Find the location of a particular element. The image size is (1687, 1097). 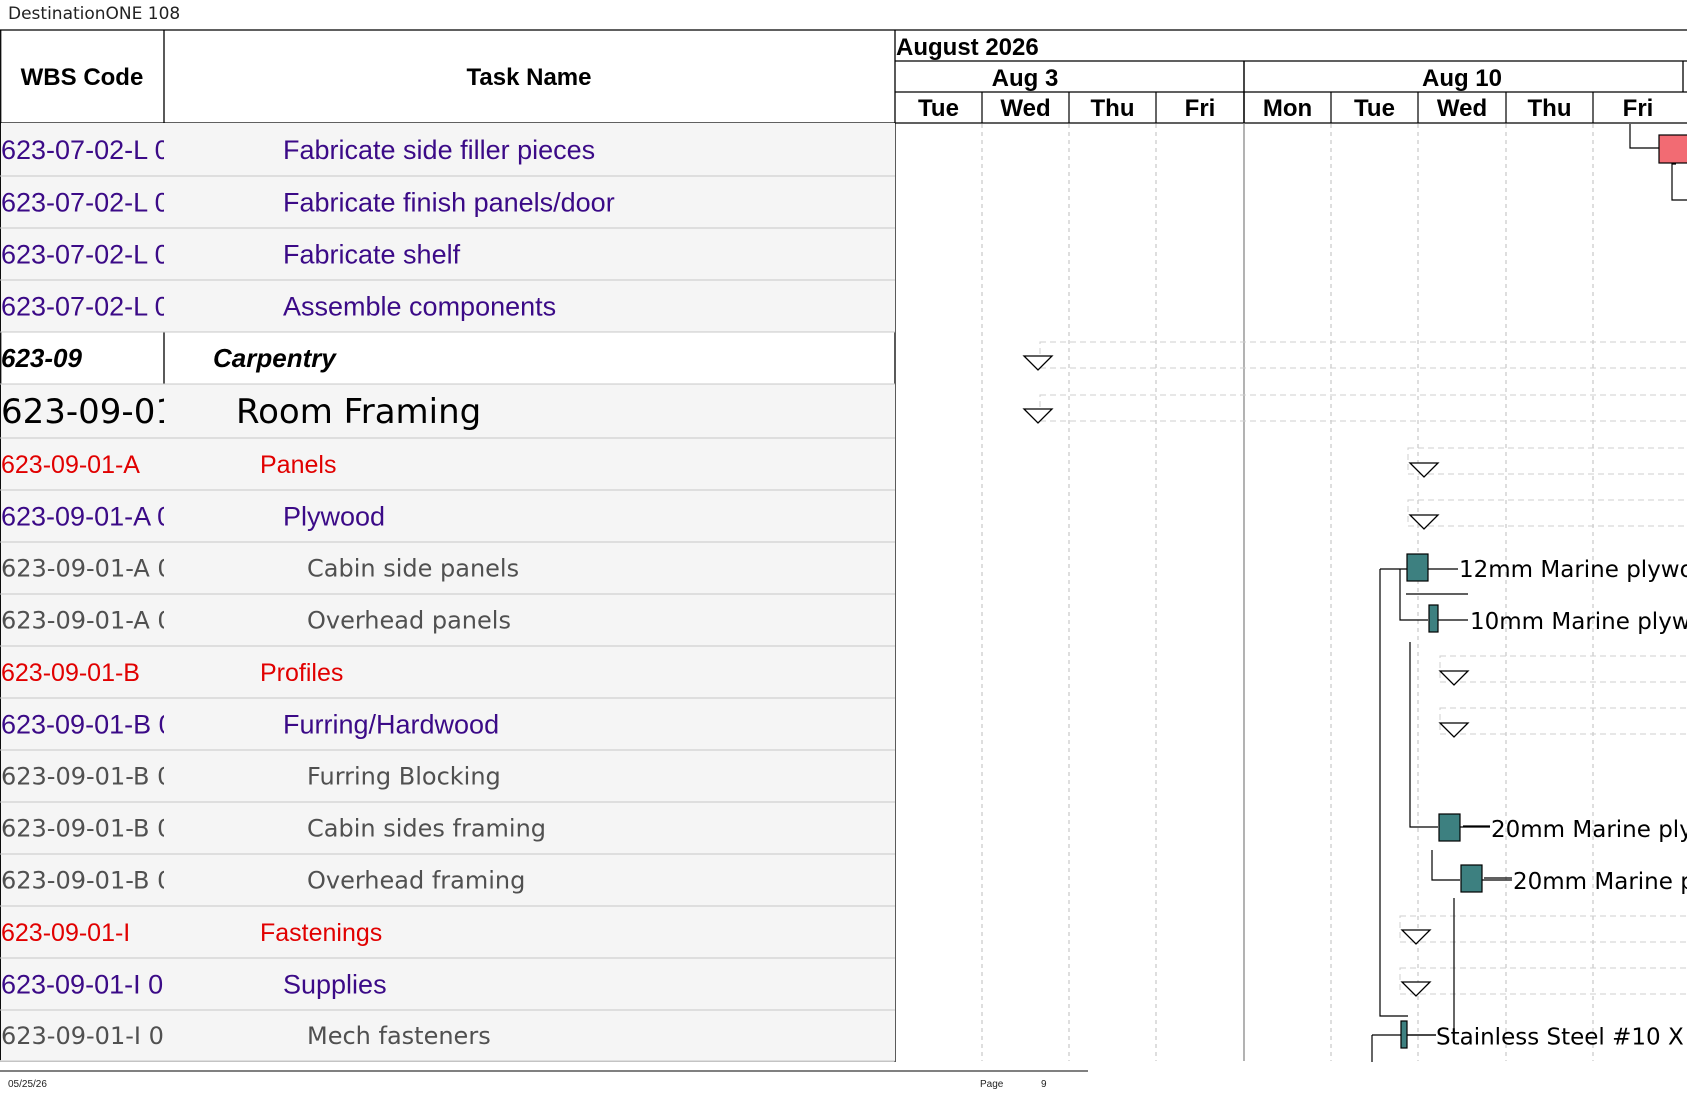

task-name-cell: Fabricate shelf is located at coordinates (372, 254).